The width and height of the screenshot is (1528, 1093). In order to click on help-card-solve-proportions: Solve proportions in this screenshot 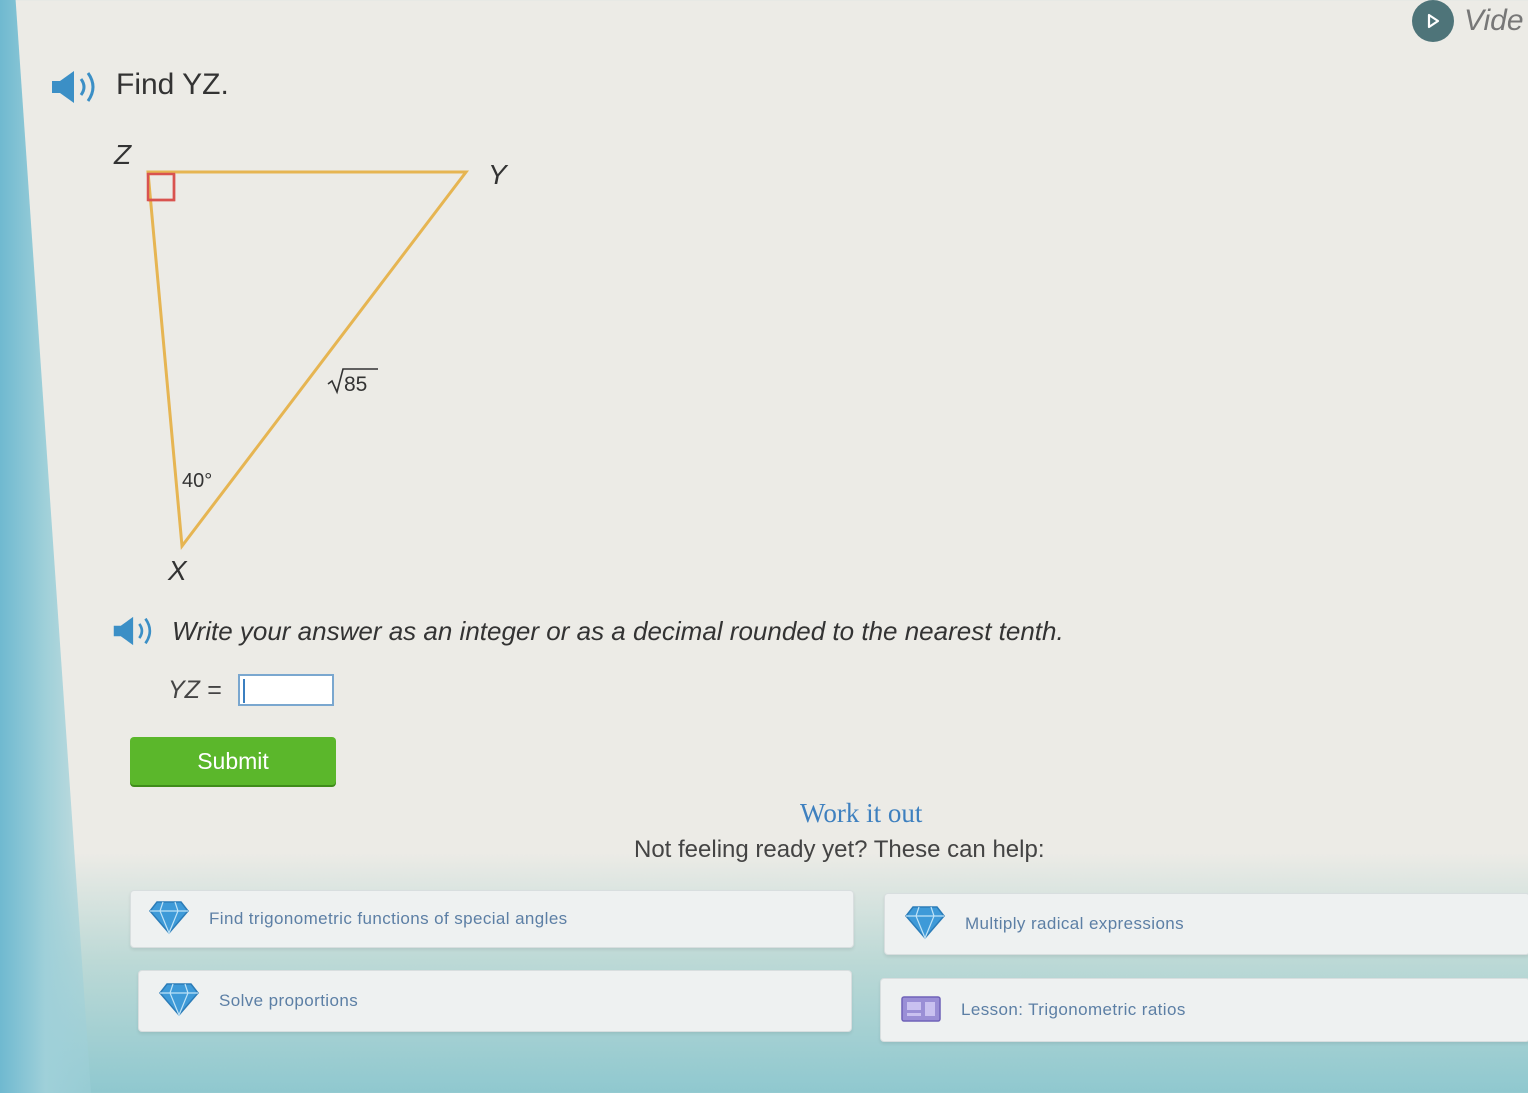, I will do `click(495, 1001)`.